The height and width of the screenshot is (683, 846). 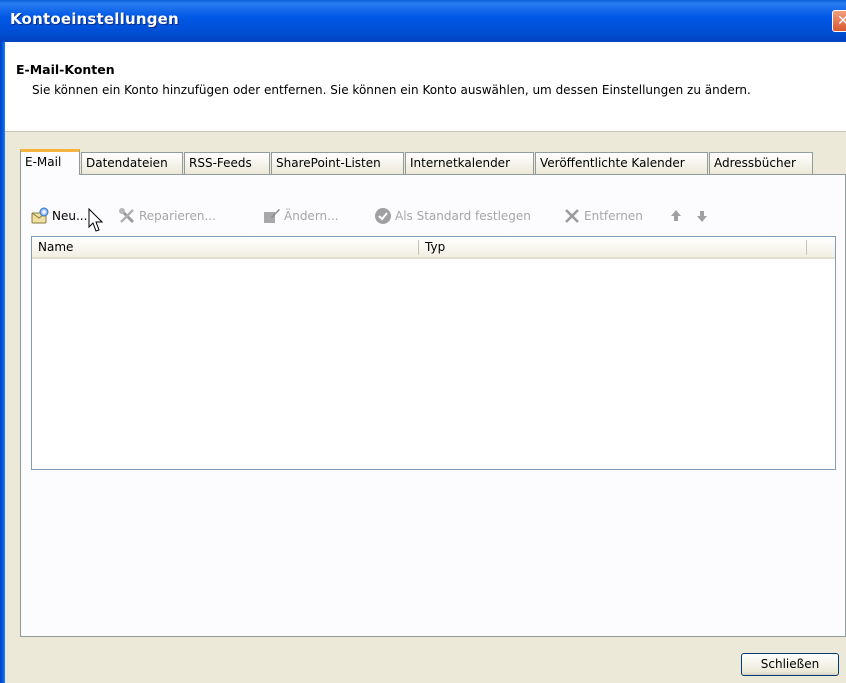 What do you see at coordinates (383, 216) in the screenshot?
I see `checkmark-circle-icon` at bounding box center [383, 216].